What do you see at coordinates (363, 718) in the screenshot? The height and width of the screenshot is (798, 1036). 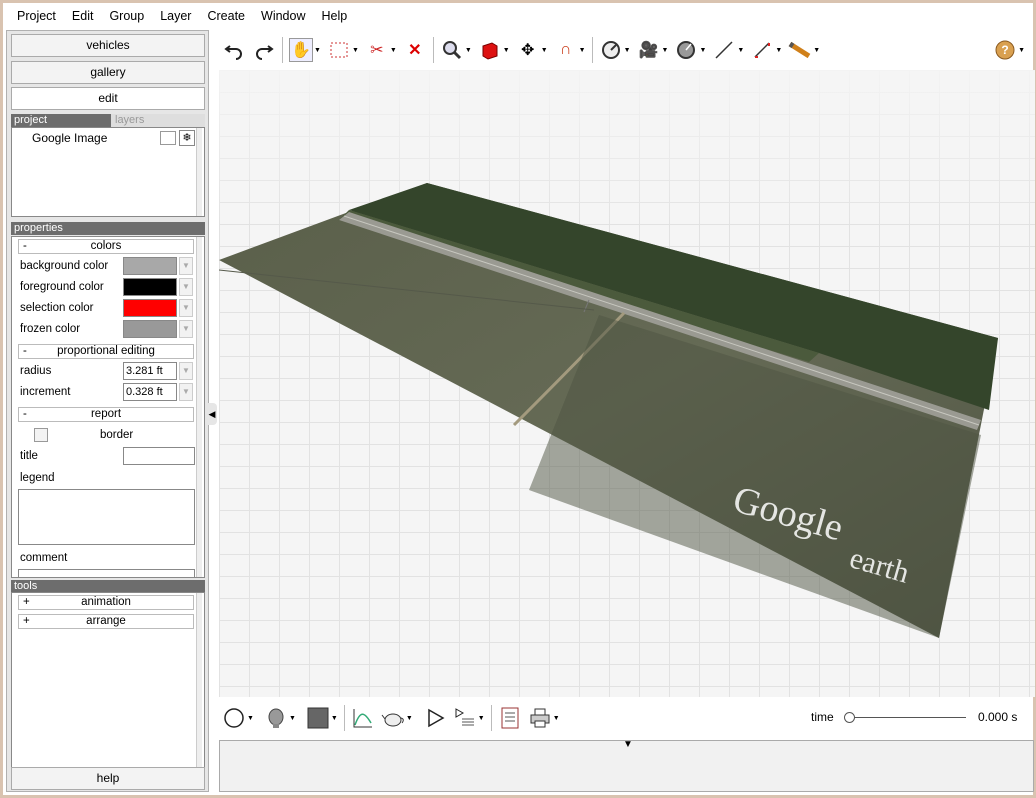 I see `graph-icon` at bounding box center [363, 718].